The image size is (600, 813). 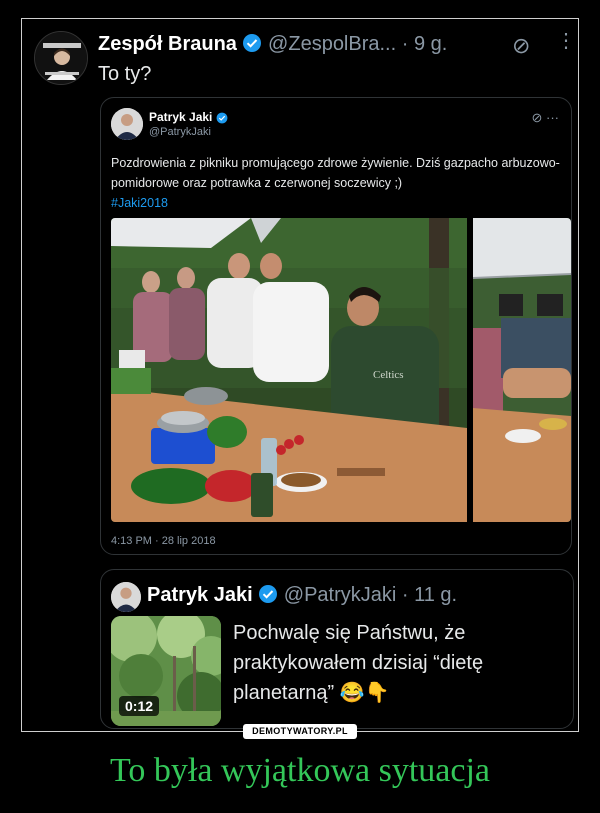 I want to click on tweet-time: · 9 g., so click(x=425, y=44).